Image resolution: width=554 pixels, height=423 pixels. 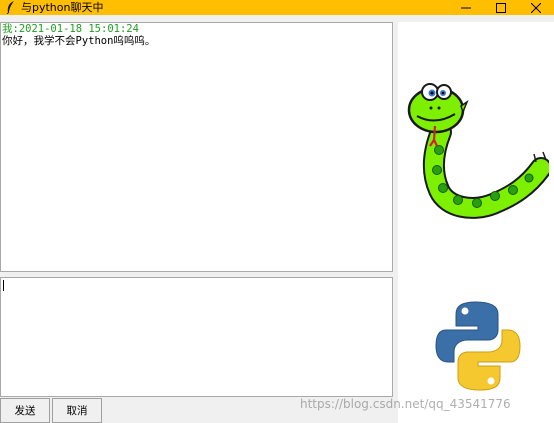 I want to click on maximize-icon, so click(x=501, y=7).